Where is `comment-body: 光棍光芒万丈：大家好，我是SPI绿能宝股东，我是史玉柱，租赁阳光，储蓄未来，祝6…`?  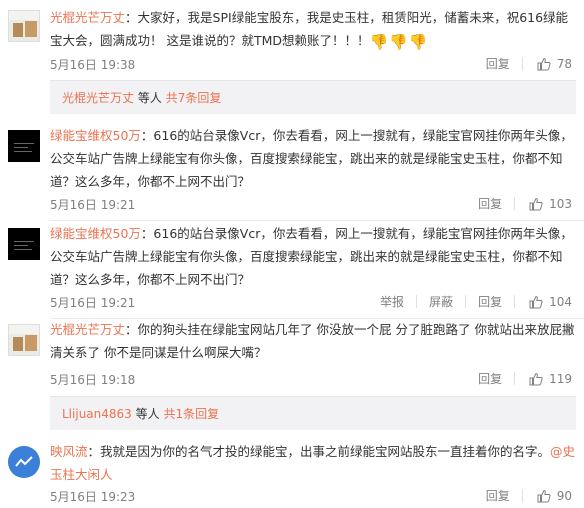 comment-body: 光棍光芒万丈：大家好，我是SPI绿能宝股东，我是史玉柱，租赁阳光，储蓄未来，祝6… is located at coordinates (313, 30).